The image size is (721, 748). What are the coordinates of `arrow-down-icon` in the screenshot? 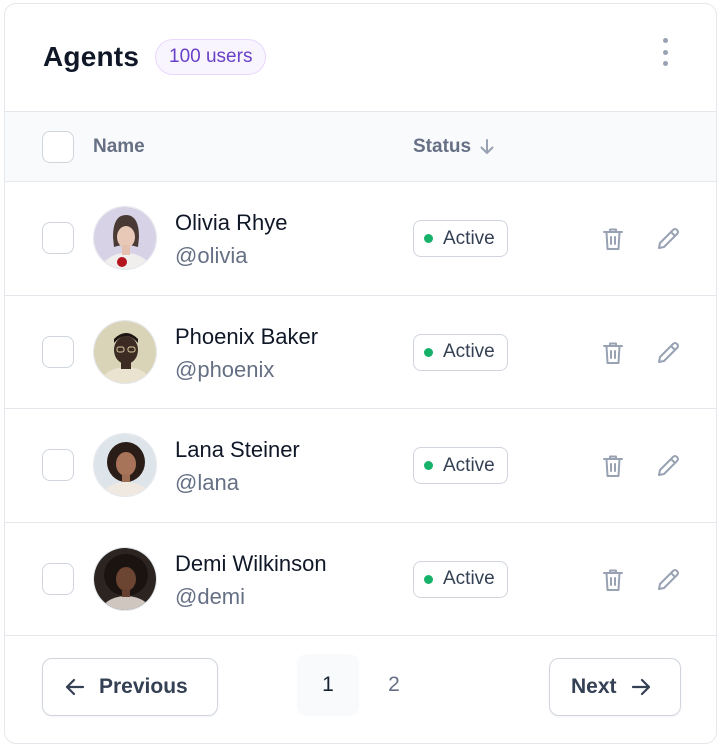 It's located at (487, 146).